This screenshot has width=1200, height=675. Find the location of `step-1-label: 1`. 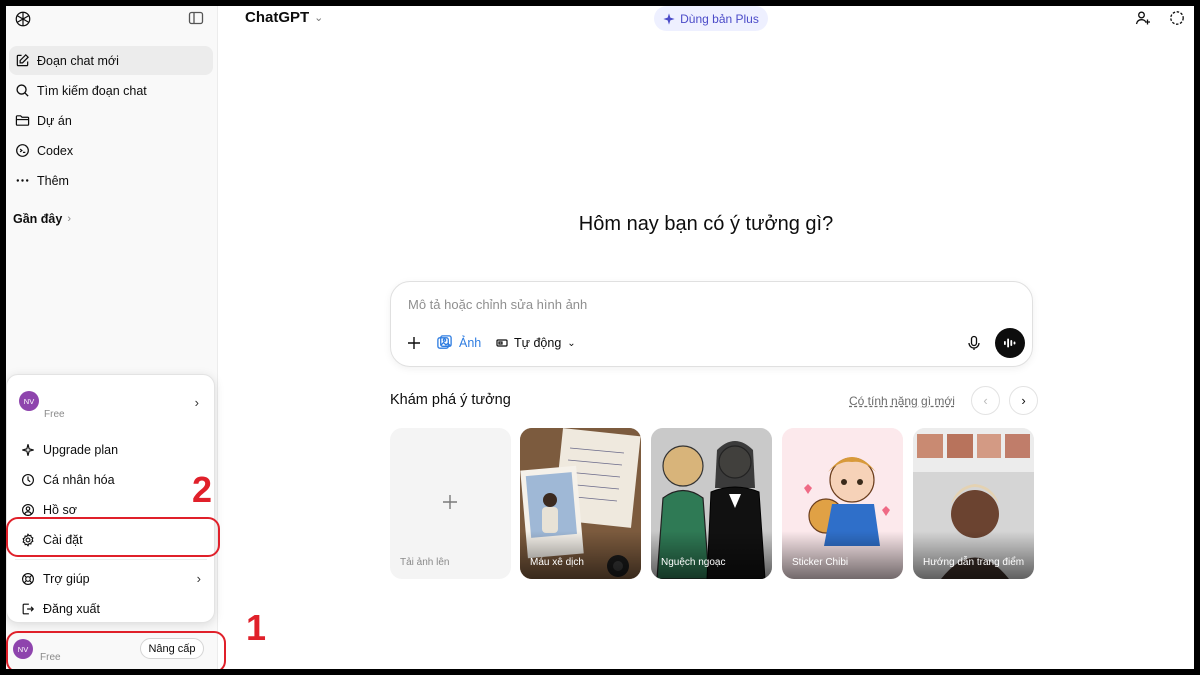

step-1-label: 1 is located at coordinates (256, 627).